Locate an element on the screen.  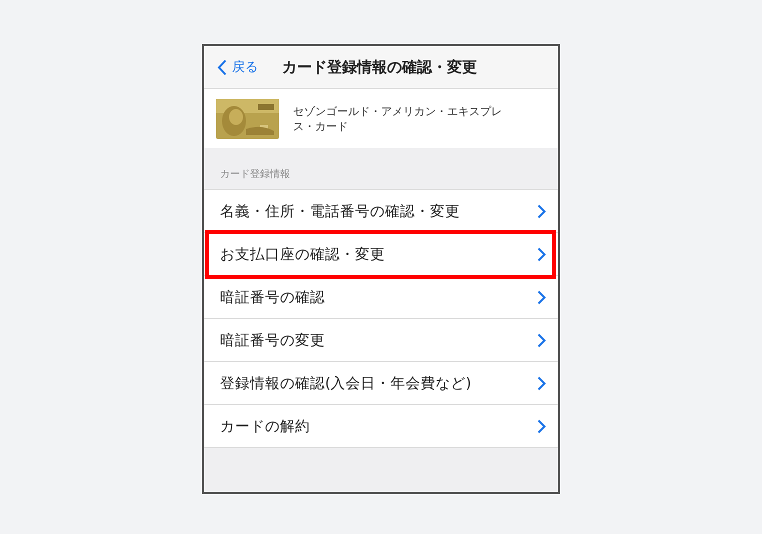
back-button: 戻る is located at coordinates (231, 67).